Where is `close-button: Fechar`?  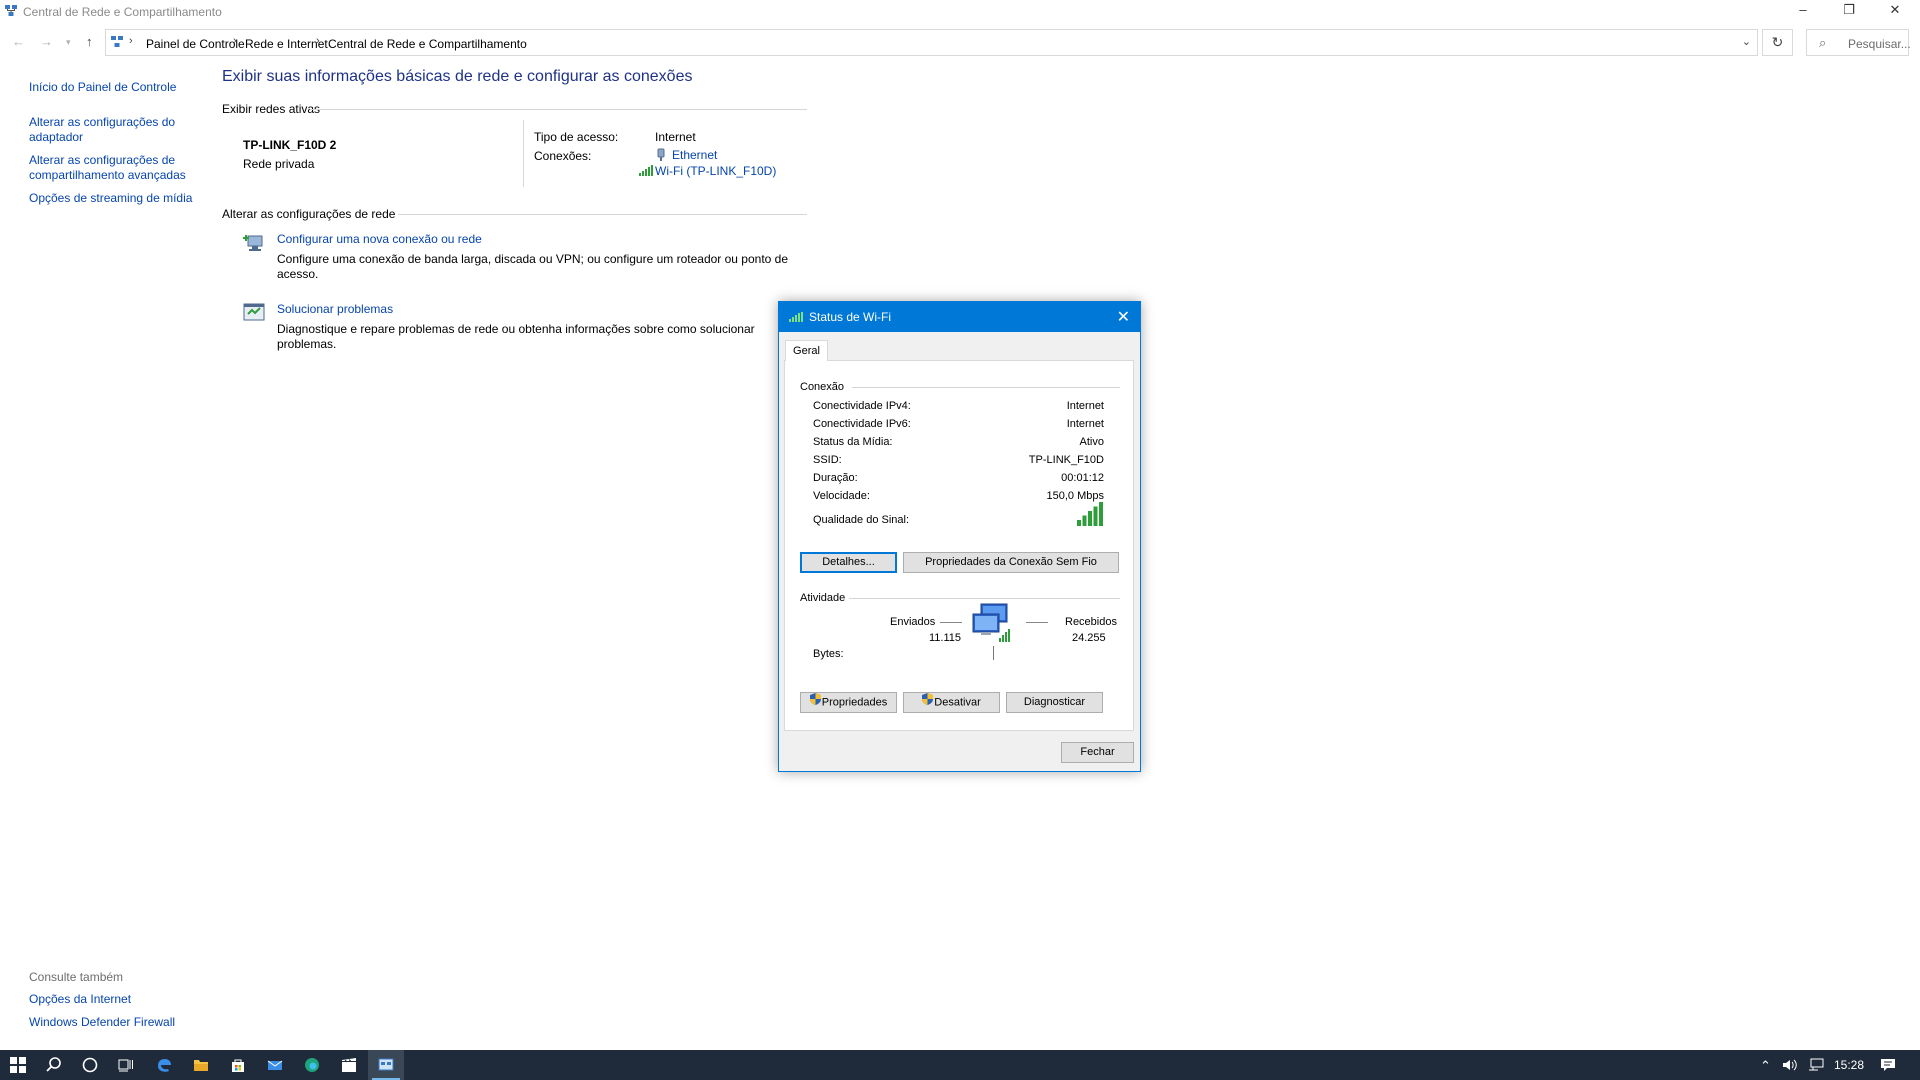 close-button: Fechar is located at coordinates (1097, 752).